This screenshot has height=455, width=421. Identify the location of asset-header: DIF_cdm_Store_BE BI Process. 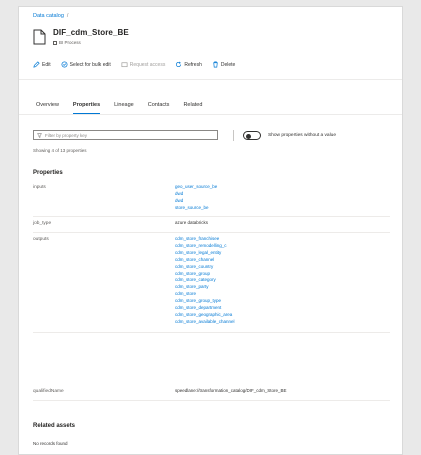
(81, 36).